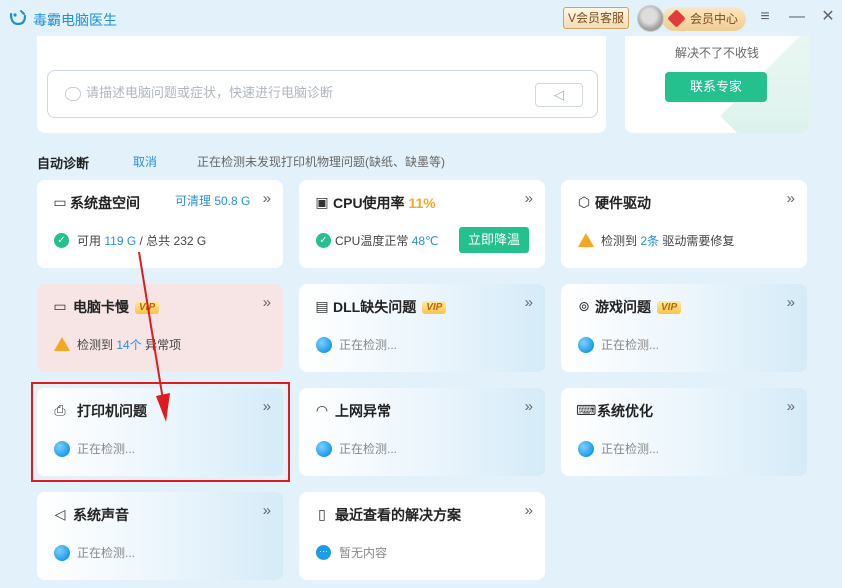 This screenshot has width=842, height=588. I want to click on card-title: 系统优化, so click(625, 411).